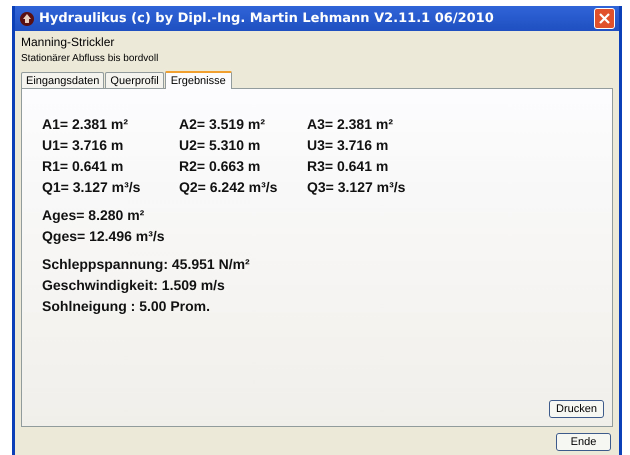 This screenshot has width=630, height=455. I want to click on tab: Querprofil, so click(134, 80).